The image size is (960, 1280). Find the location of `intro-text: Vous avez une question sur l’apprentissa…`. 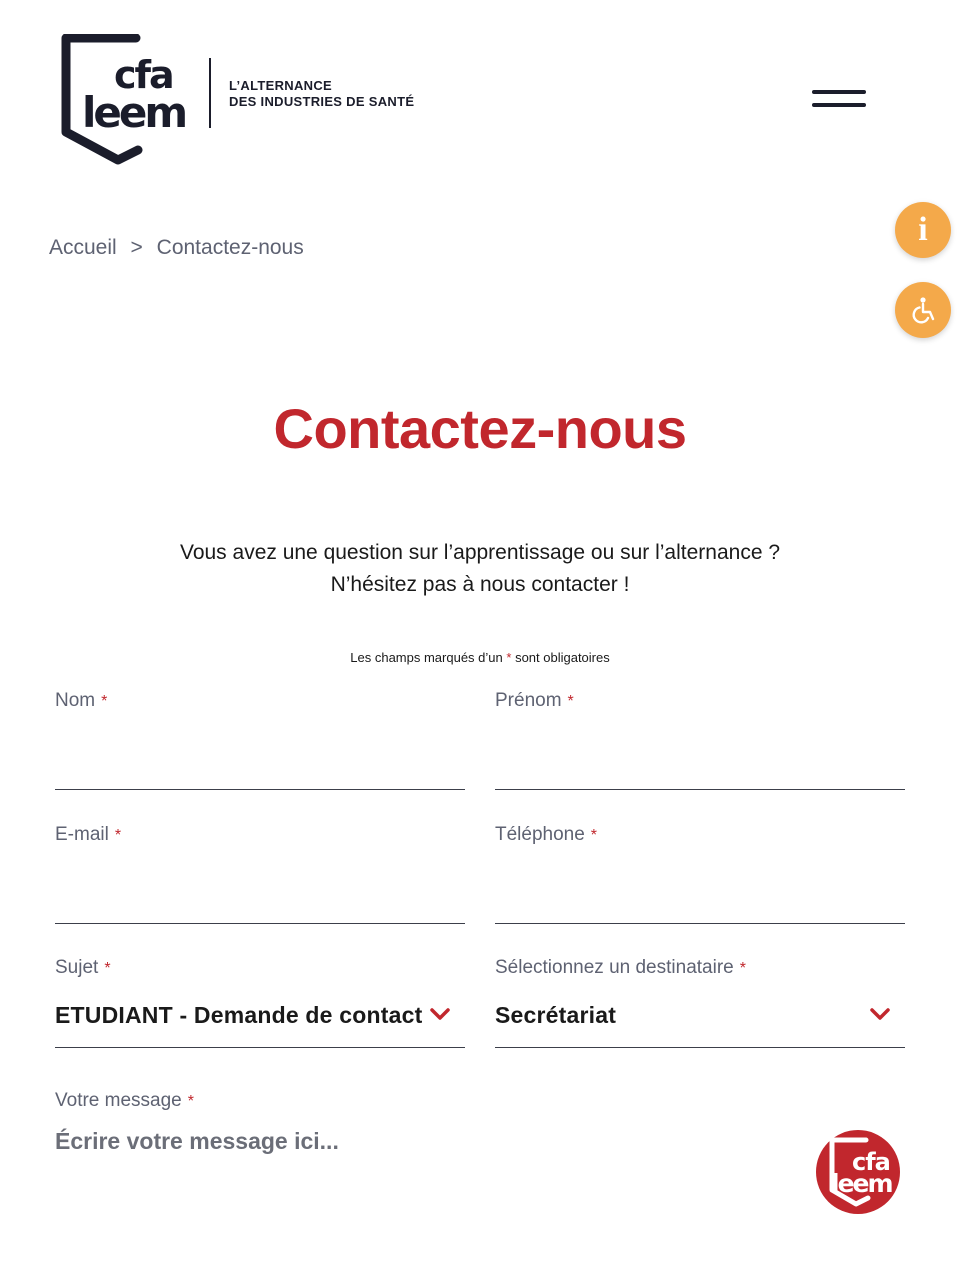

intro-text: Vous avez une question sur l’apprentissa… is located at coordinates (480, 569).